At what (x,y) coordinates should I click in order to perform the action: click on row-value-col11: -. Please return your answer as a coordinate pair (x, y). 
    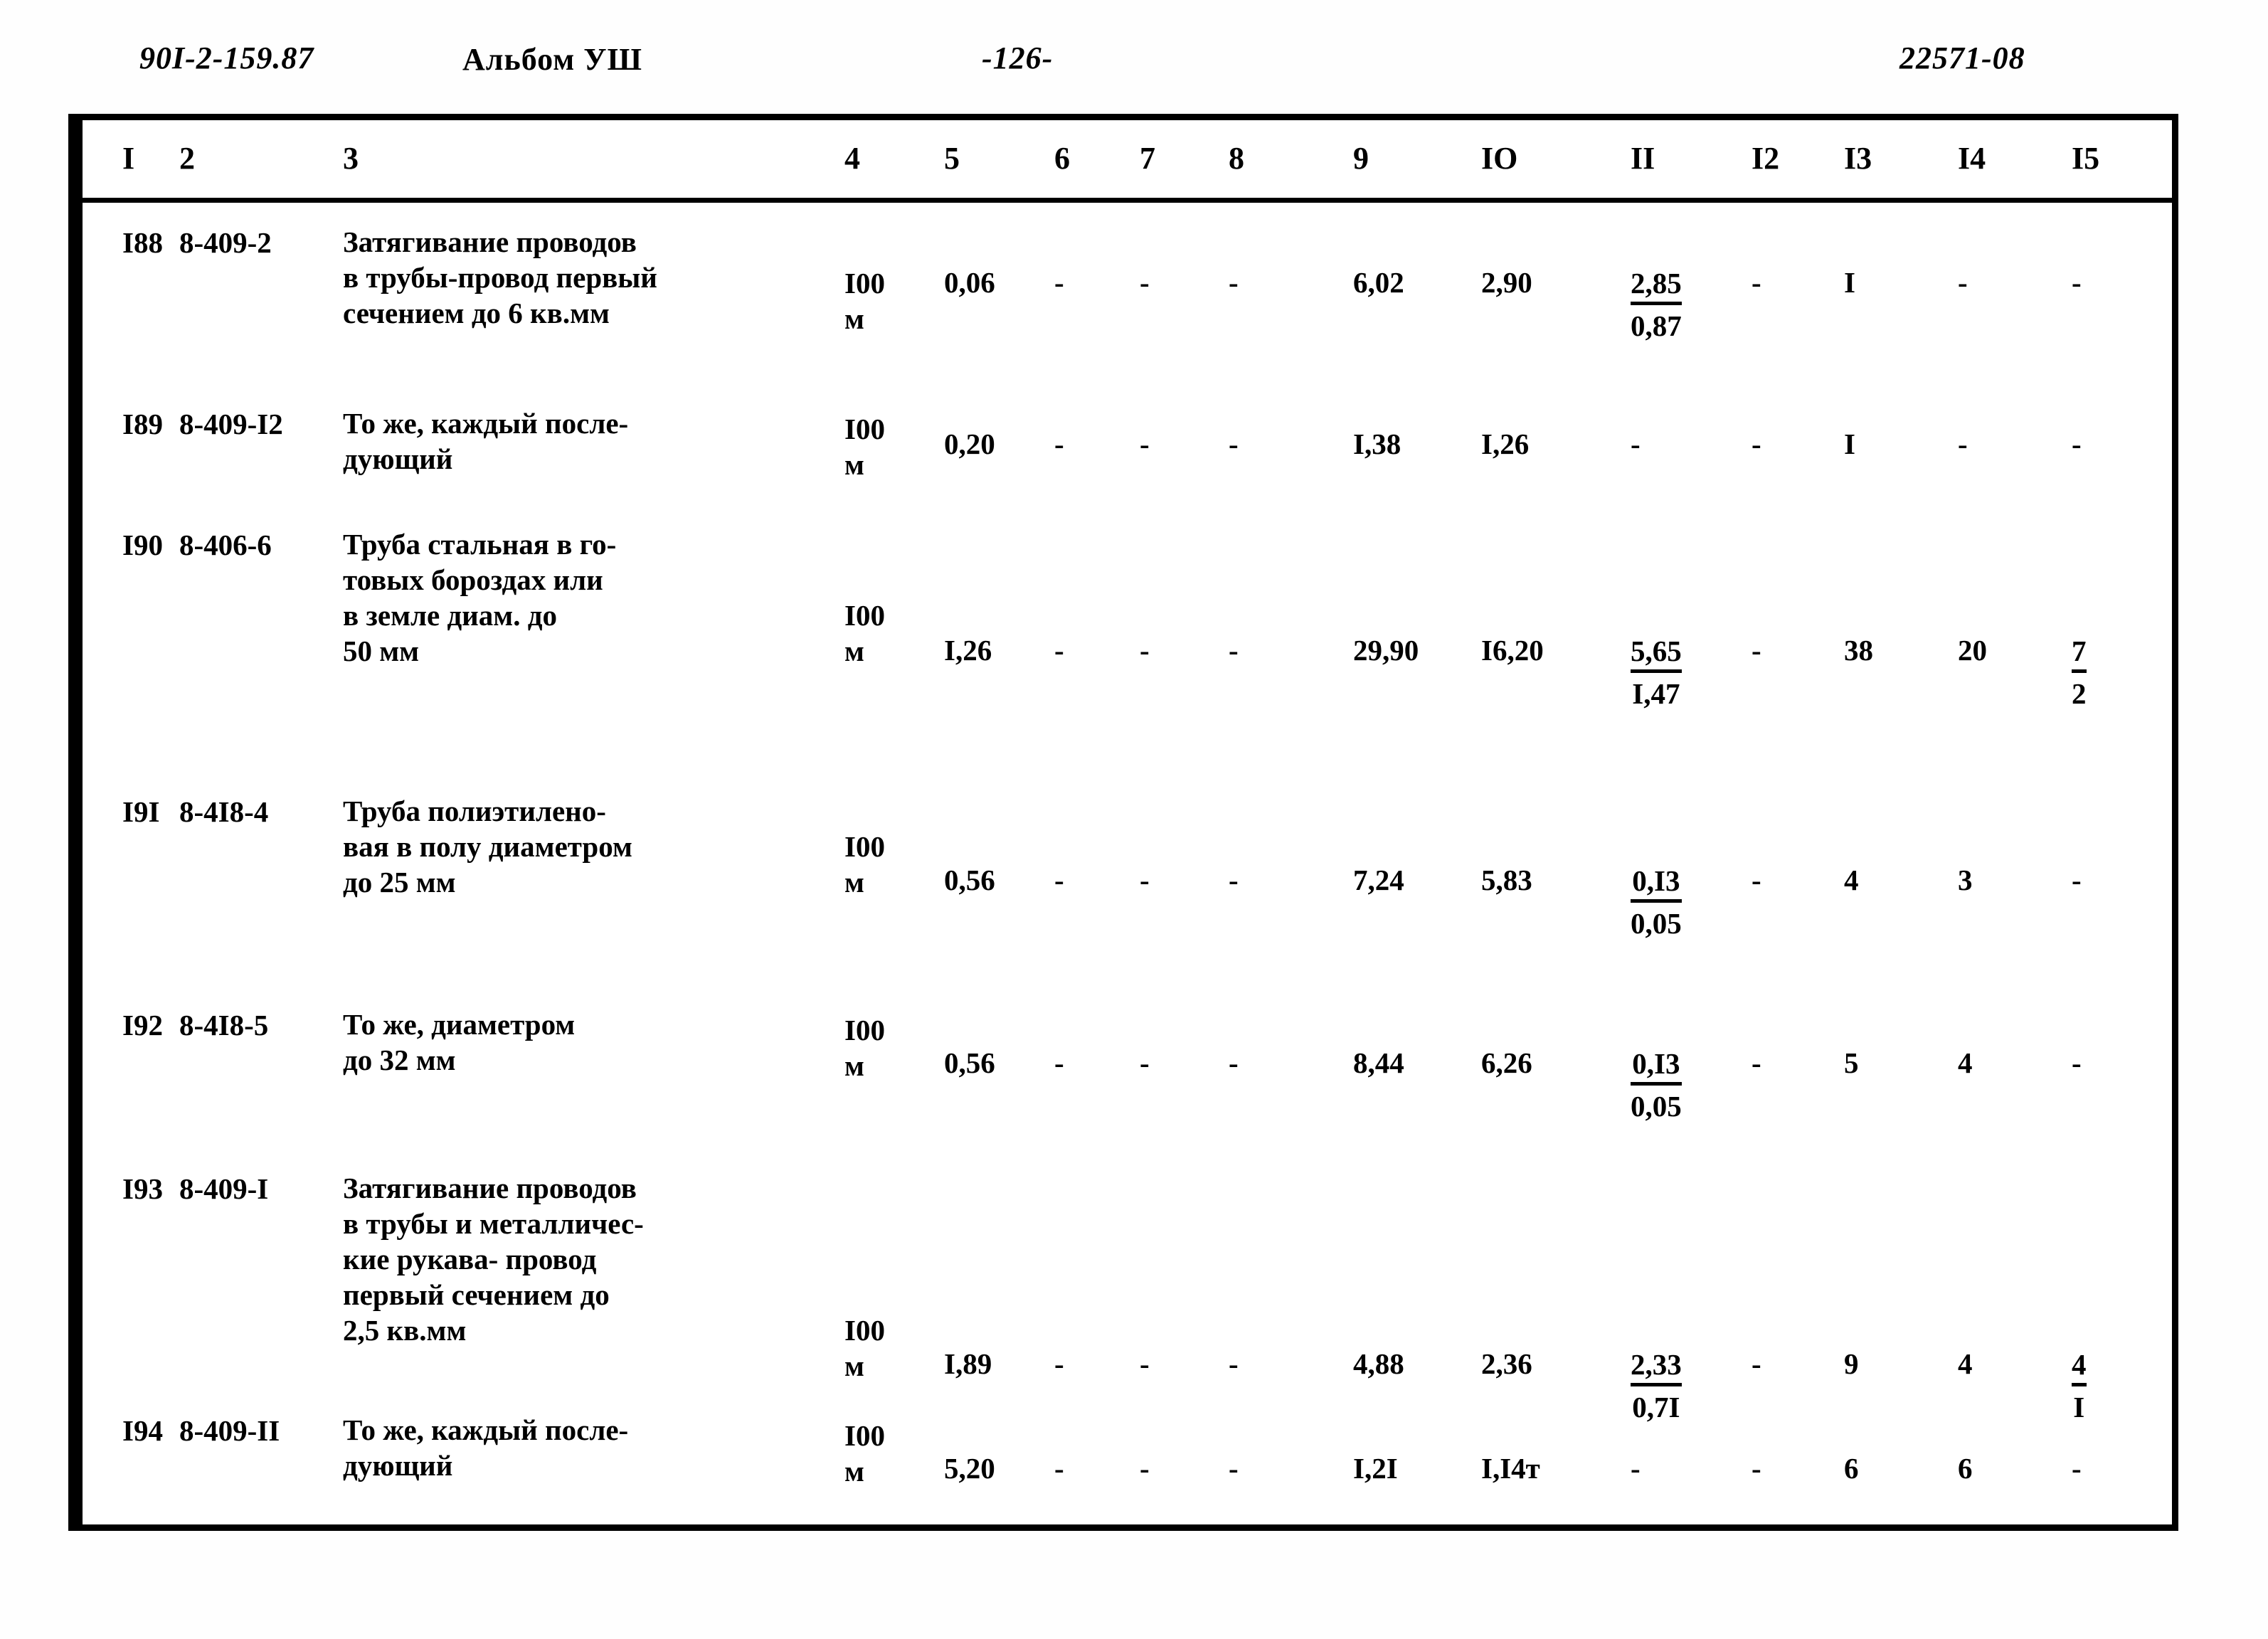
    Looking at the image, I should click on (1636, 1468).